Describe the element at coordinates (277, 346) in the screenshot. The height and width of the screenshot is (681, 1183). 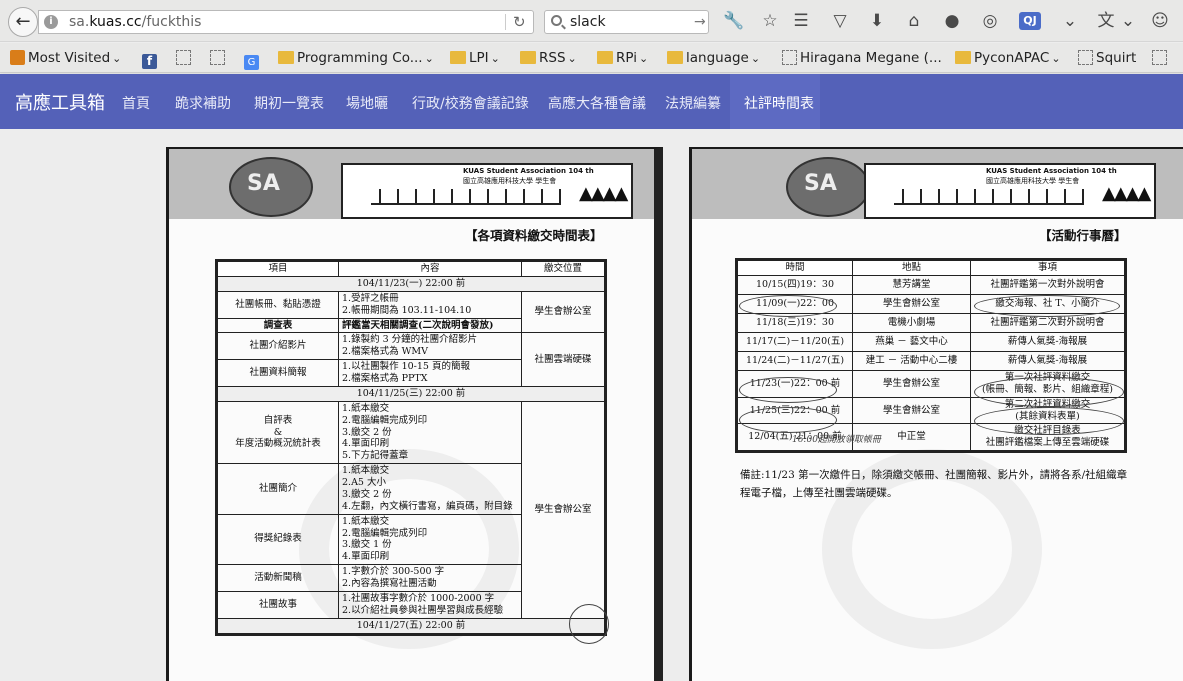
I see `table-cell: 社團介紹影片` at that location.